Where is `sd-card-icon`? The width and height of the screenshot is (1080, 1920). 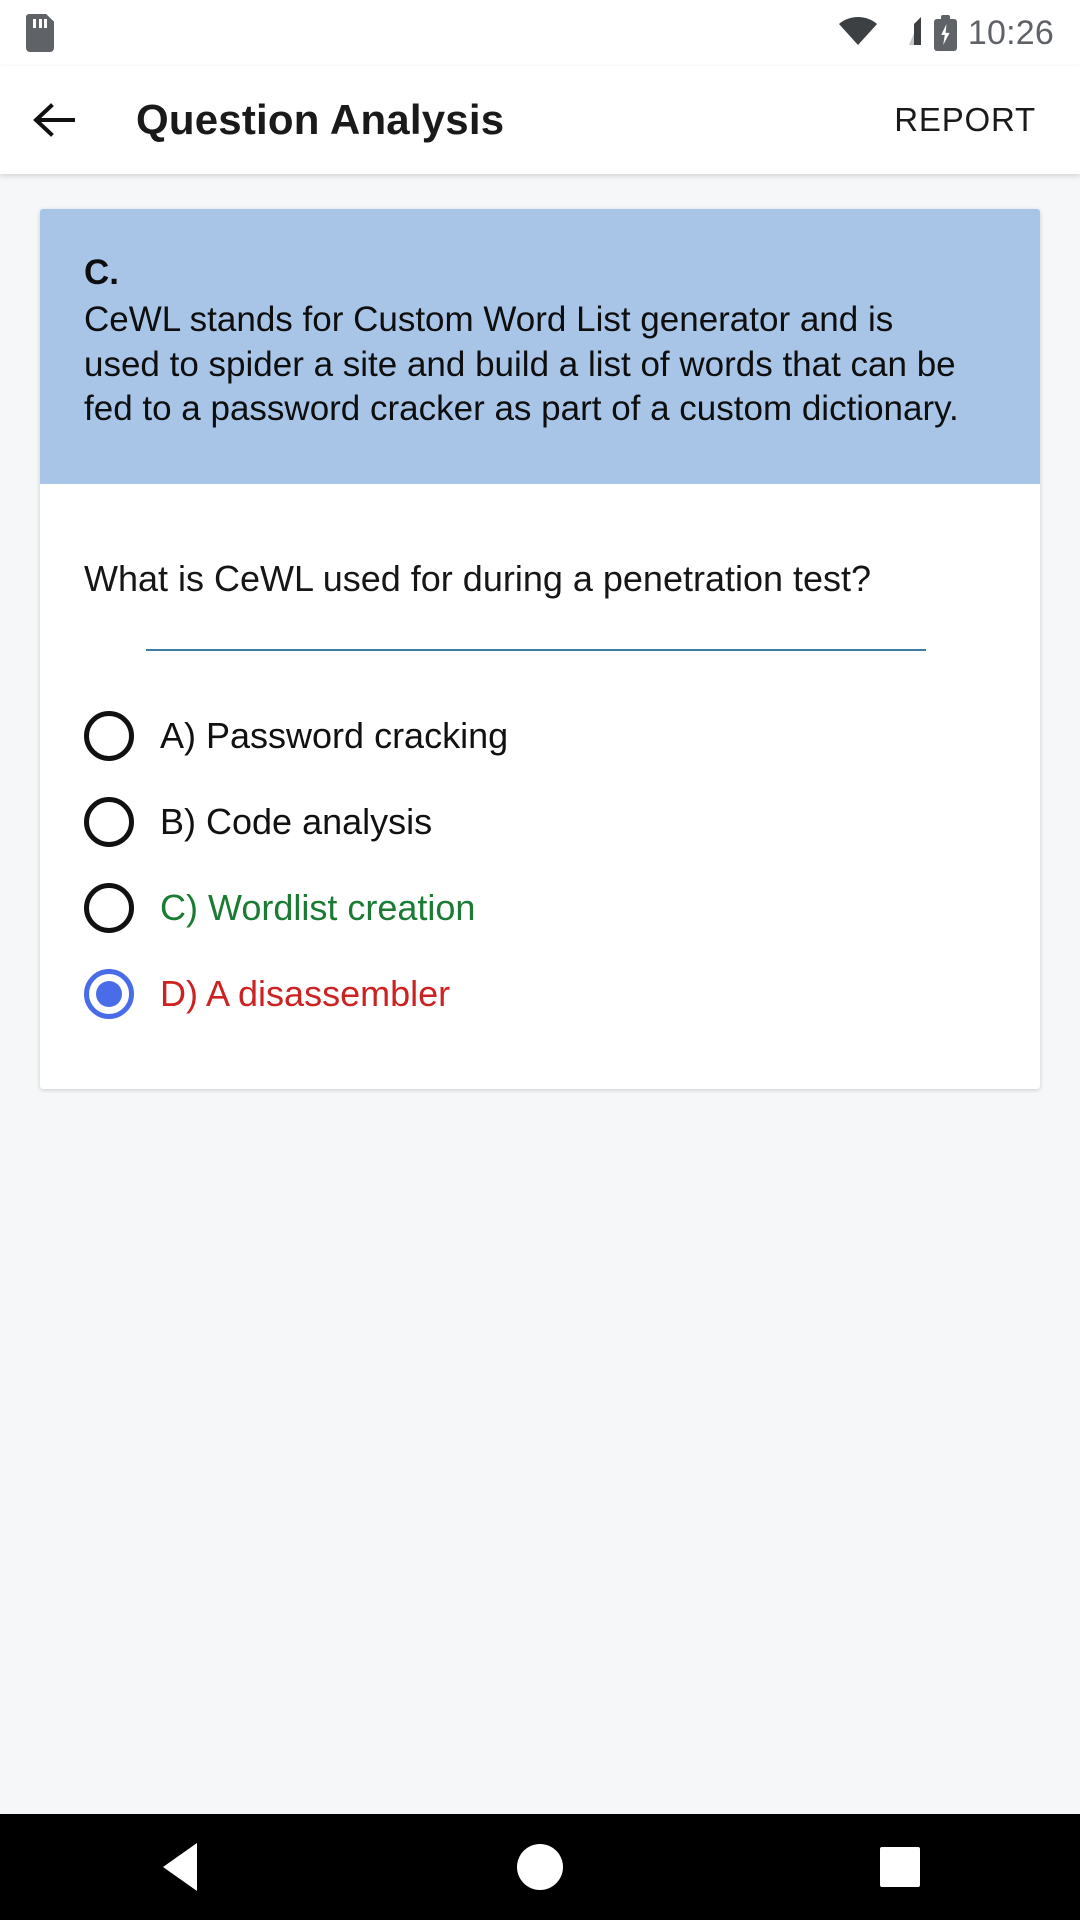 sd-card-icon is located at coordinates (40, 33).